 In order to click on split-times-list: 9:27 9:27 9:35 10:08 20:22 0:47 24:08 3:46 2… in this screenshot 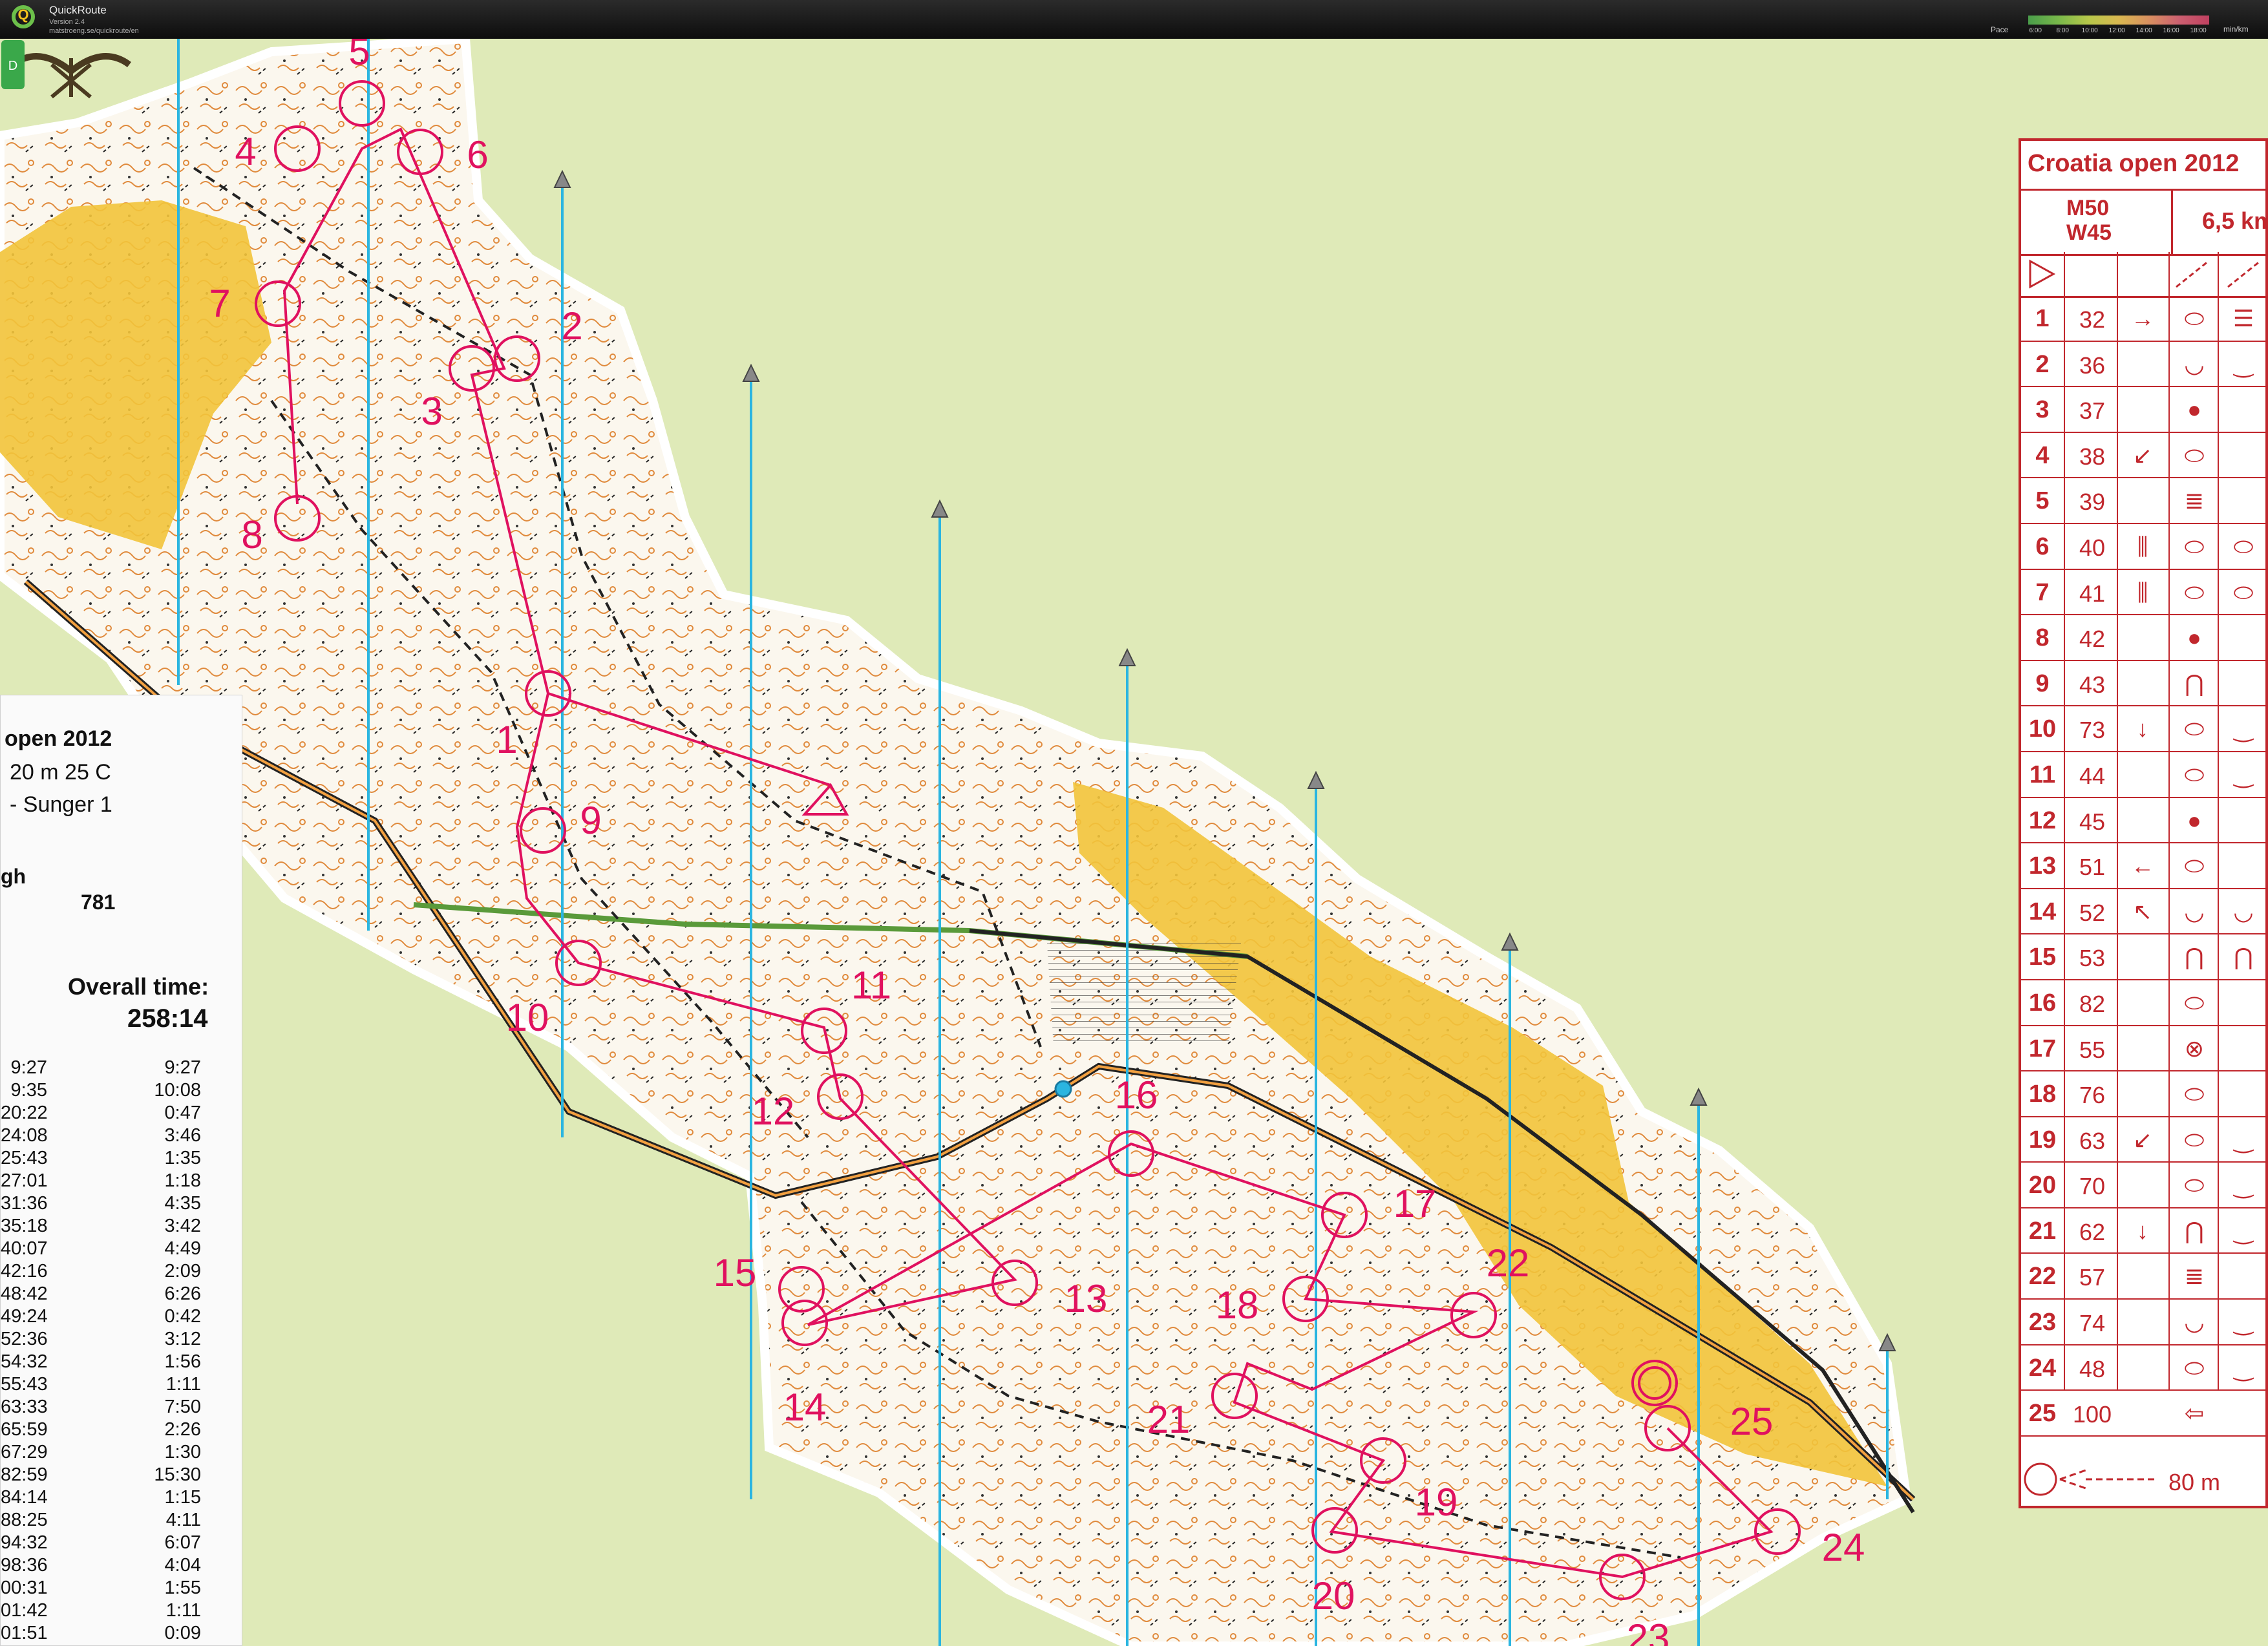, I will do `click(120, 1351)`.